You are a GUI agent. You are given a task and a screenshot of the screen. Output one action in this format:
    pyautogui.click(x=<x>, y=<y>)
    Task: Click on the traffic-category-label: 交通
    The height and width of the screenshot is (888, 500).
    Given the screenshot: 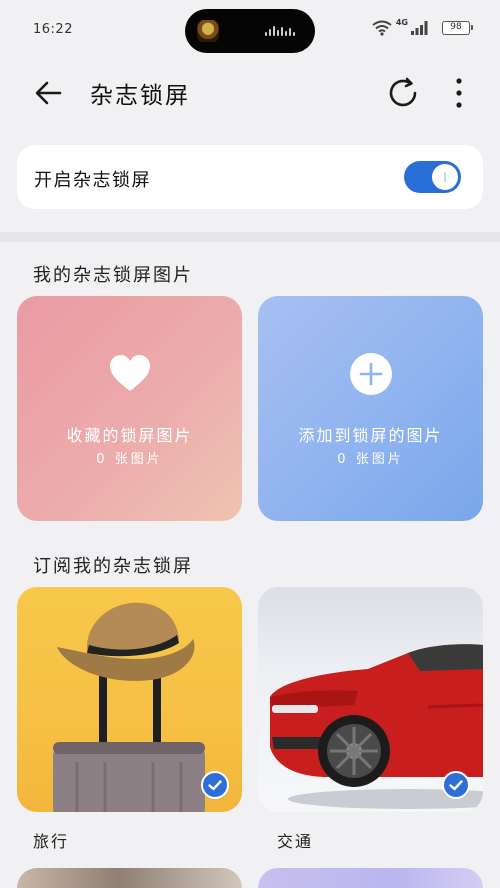 What is the action you would take?
    pyautogui.click(x=295, y=841)
    